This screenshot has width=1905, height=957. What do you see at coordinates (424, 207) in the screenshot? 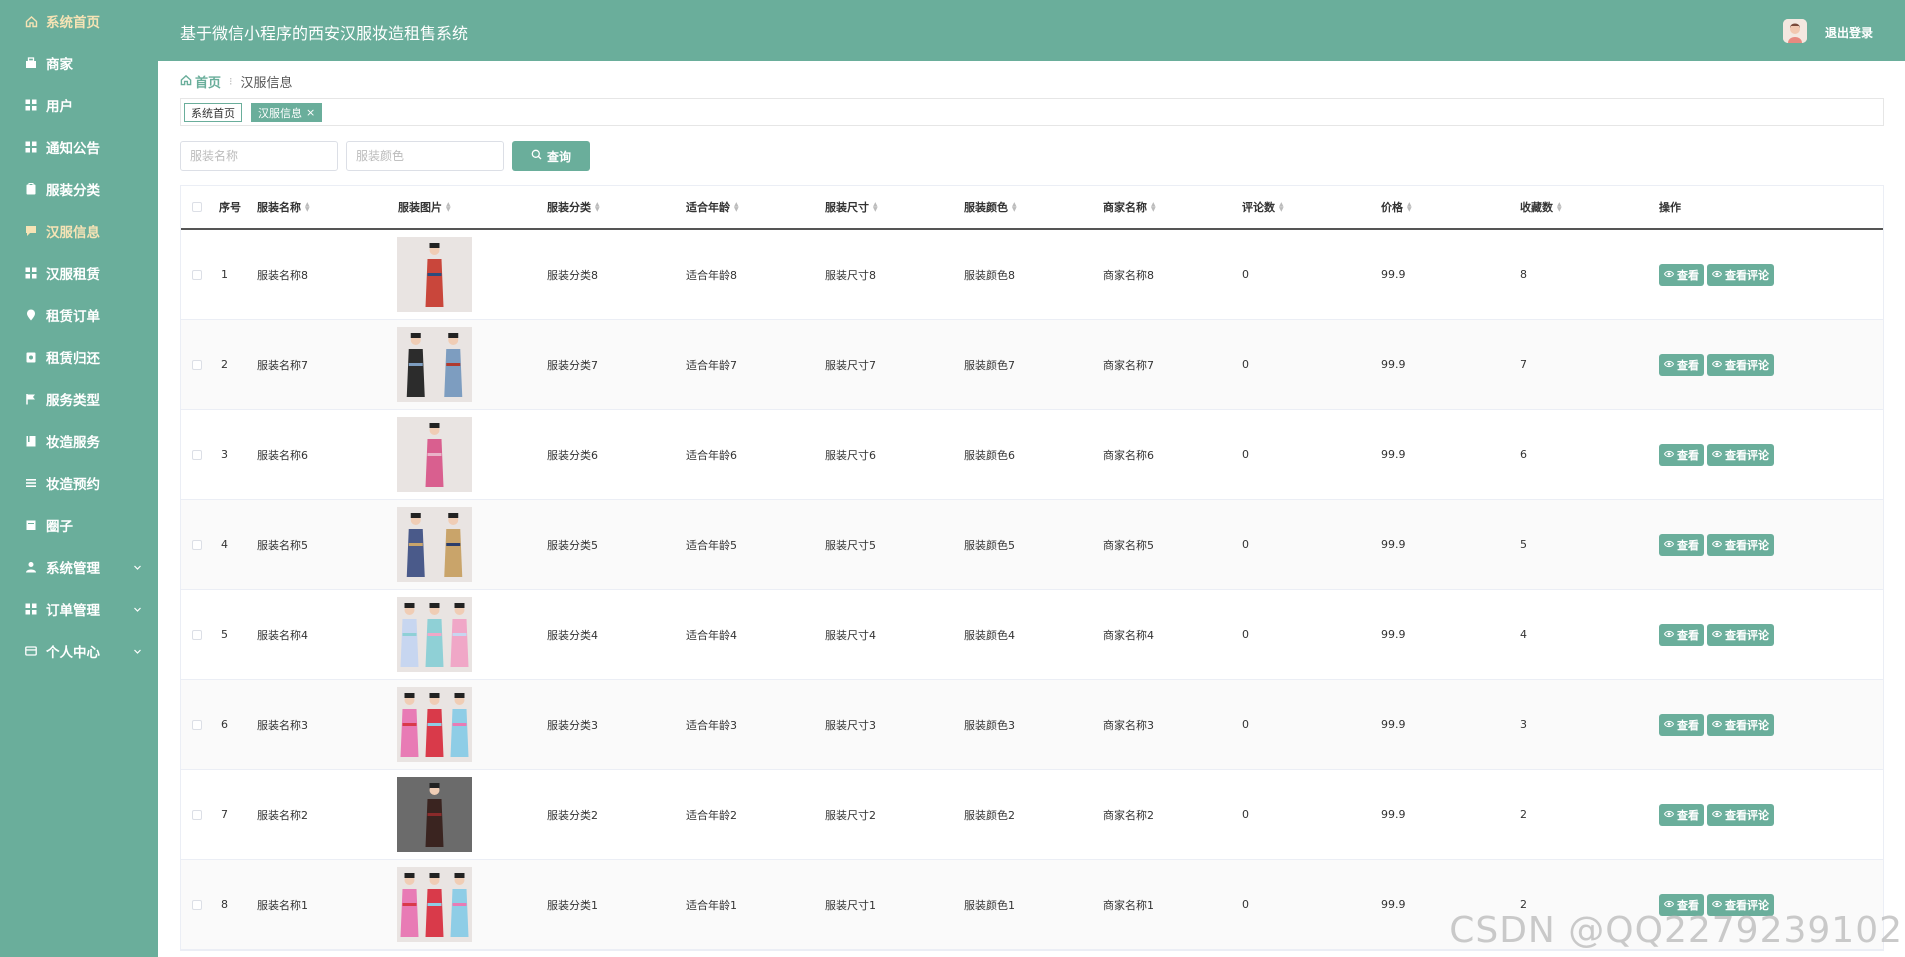
I see `header-image: 服装图片 ▲ ▼` at bounding box center [424, 207].